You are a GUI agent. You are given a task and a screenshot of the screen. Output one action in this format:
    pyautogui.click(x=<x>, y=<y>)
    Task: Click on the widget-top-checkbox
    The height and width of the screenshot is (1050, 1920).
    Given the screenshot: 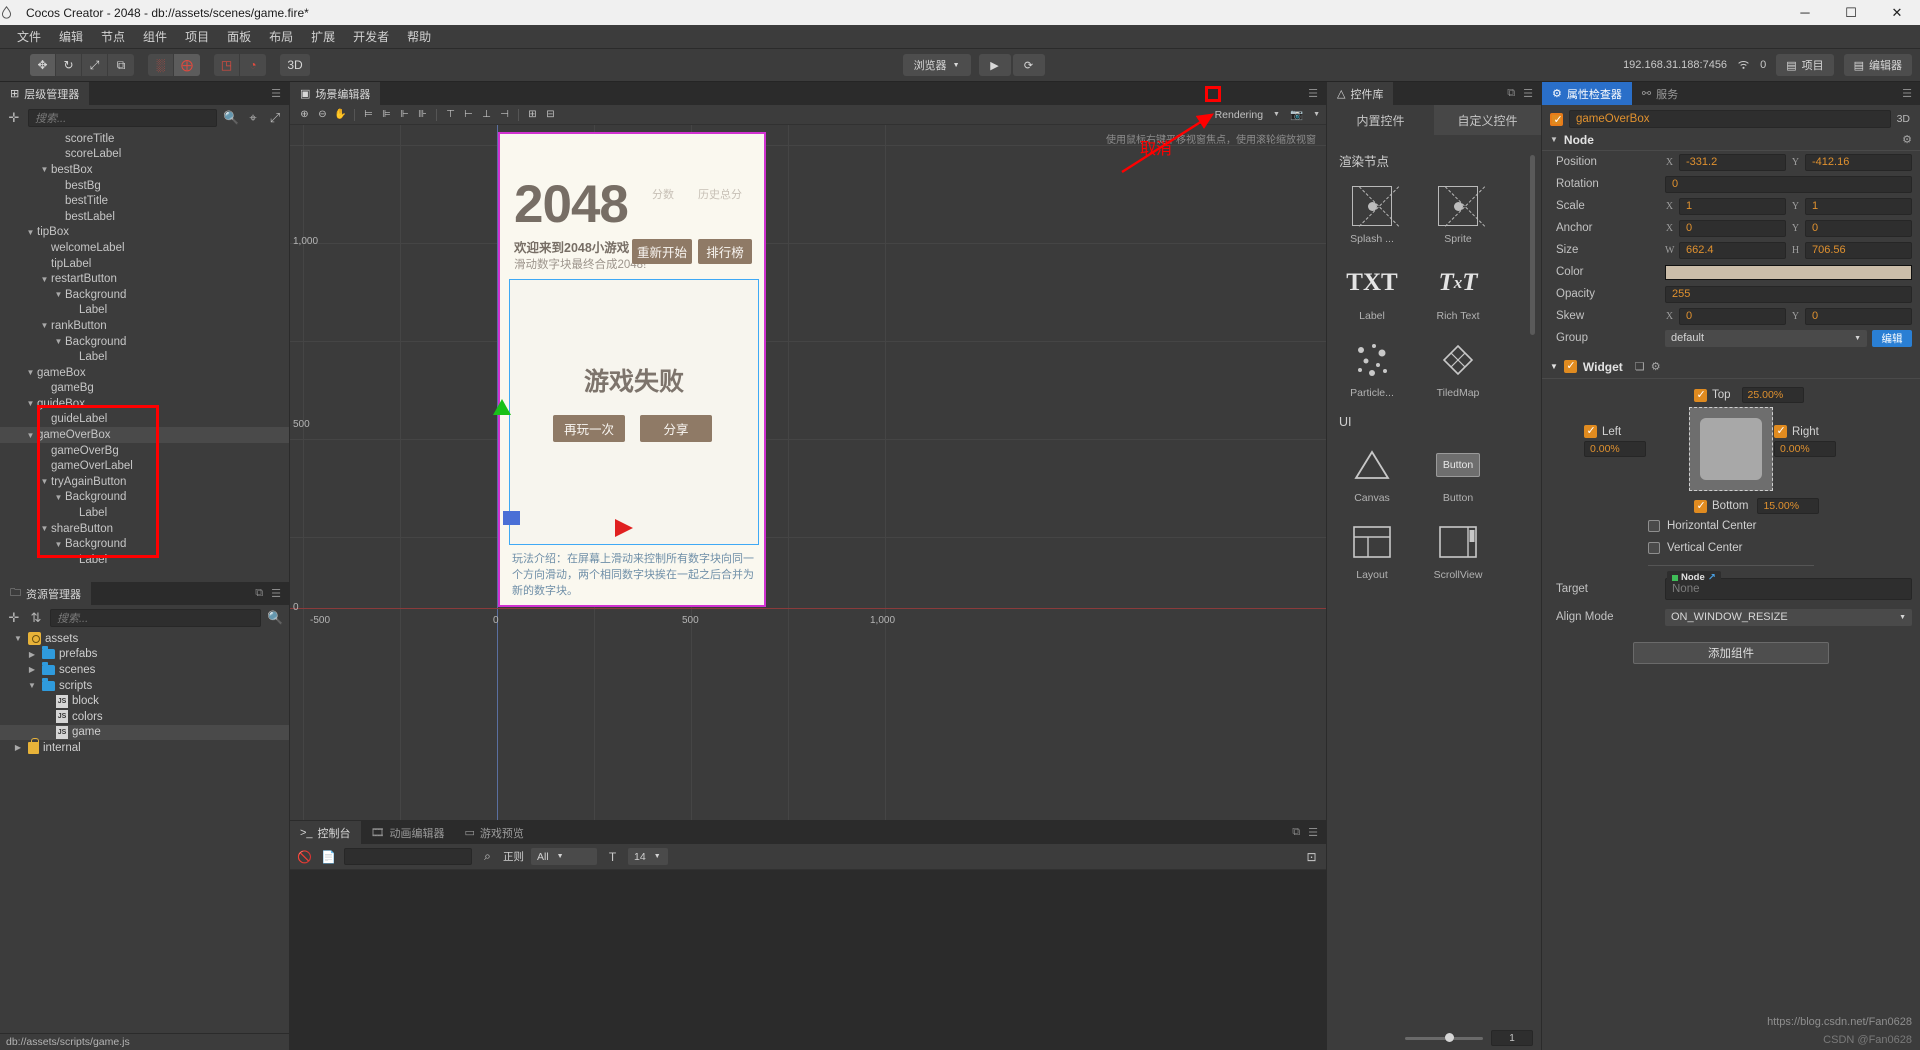 What is the action you would take?
    pyautogui.click(x=1700, y=395)
    